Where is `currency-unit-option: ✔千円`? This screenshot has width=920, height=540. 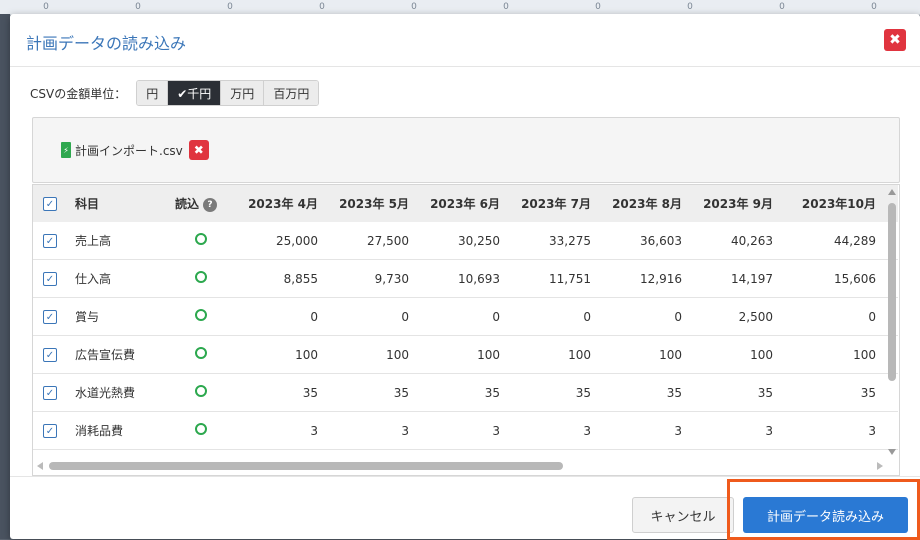
currency-unit-option: ✔千円 is located at coordinates (195, 93).